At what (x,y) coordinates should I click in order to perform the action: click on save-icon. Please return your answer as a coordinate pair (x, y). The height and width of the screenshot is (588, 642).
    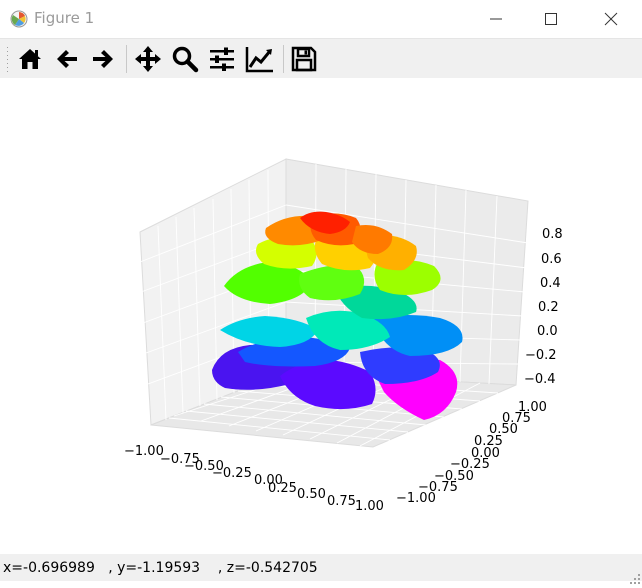
    Looking at the image, I should click on (304, 59).